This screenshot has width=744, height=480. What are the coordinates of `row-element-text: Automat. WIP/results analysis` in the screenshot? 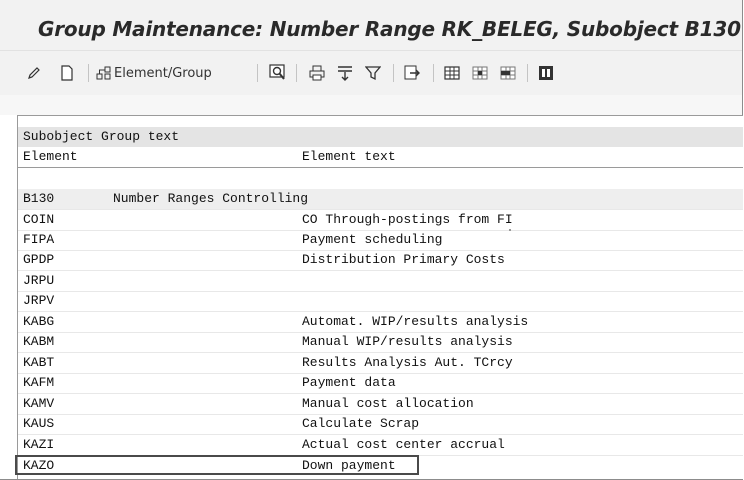 It's located at (415, 321).